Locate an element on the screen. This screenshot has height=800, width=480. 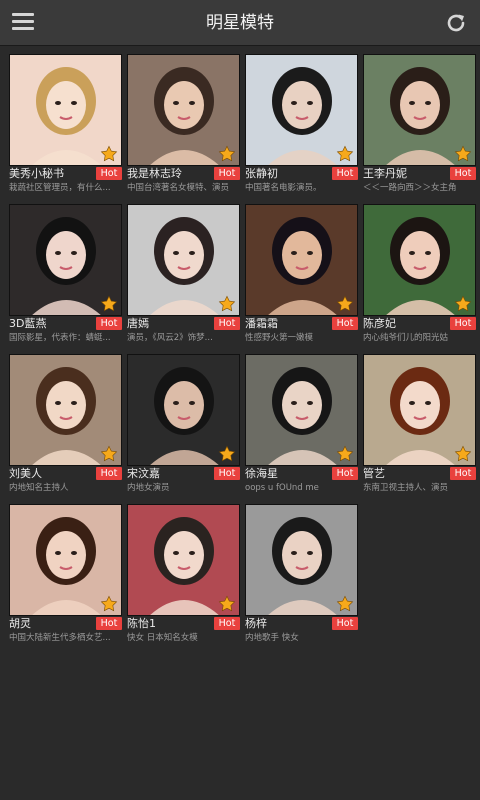
celebrity-card: 张静初 Hot 中国著名电影演员。 is located at coordinates (301, 125).